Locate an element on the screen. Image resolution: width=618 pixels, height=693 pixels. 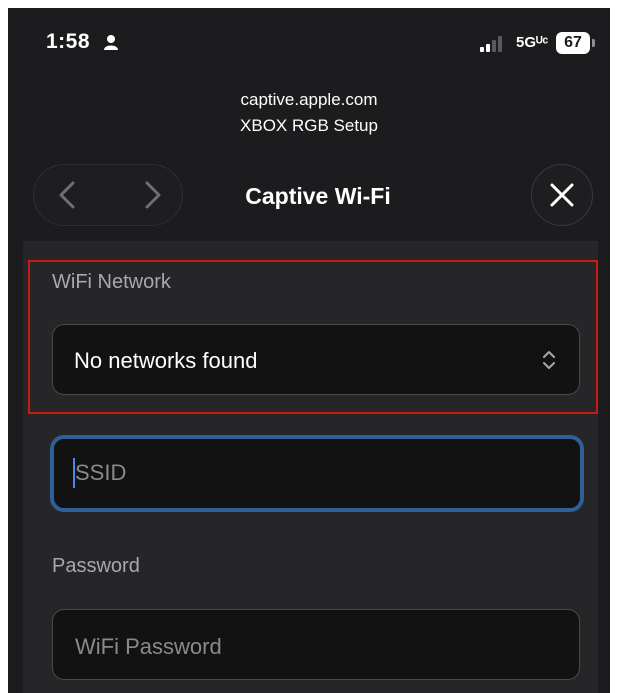
battery-level: 67 is located at coordinates (573, 42).